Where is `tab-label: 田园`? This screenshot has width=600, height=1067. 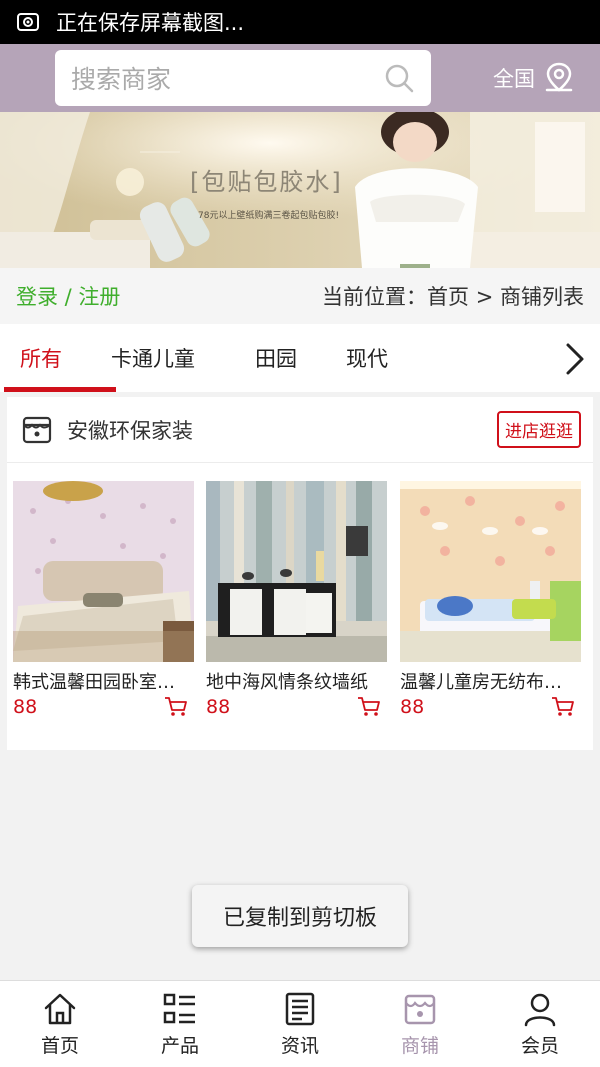
tab-label: 田园 is located at coordinates (276, 358).